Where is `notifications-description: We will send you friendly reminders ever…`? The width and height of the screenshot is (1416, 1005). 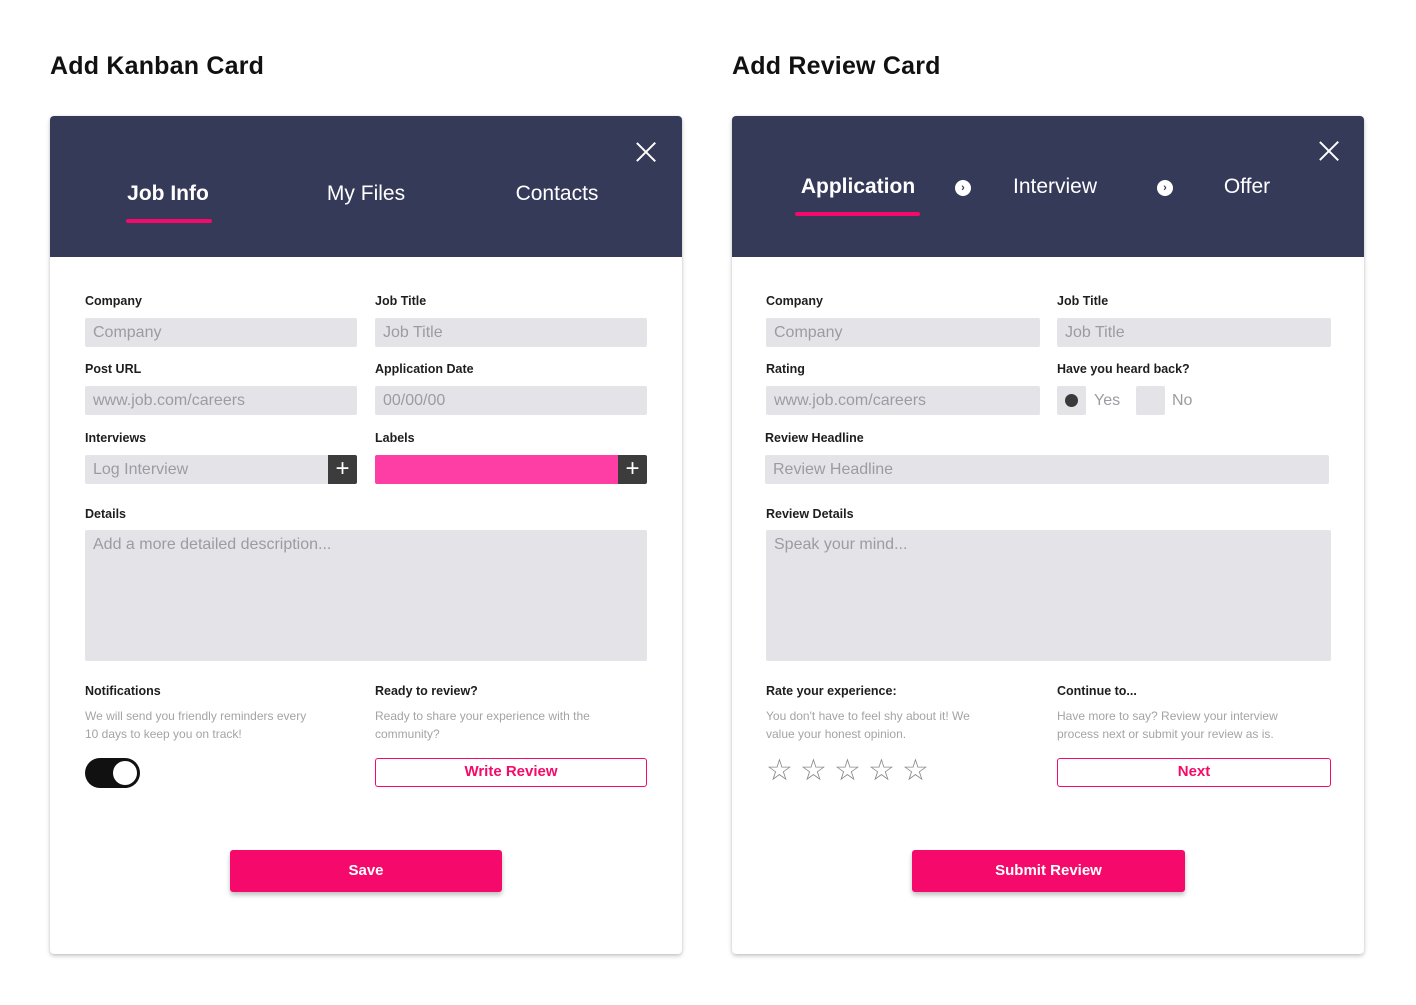 notifications-description: We will send you friendly reminders ever… is located at coordinates (196, 725).